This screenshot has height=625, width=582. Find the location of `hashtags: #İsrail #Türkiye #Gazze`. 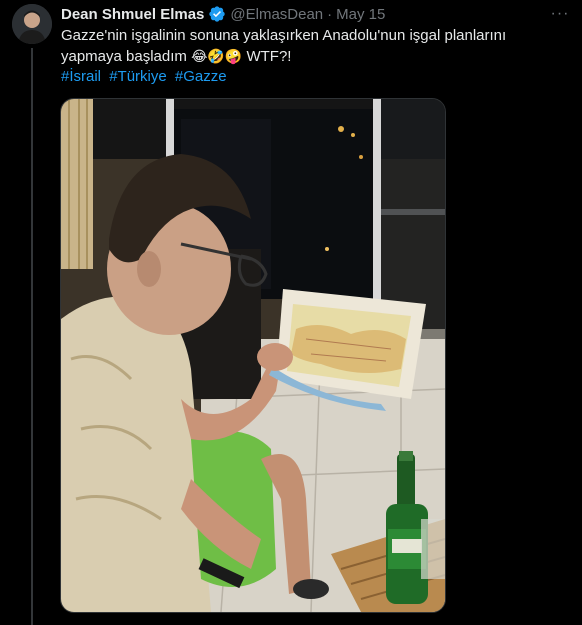

hashtags: #İsrail #Türkiye #Gazze is located at coordinates (146, 77).